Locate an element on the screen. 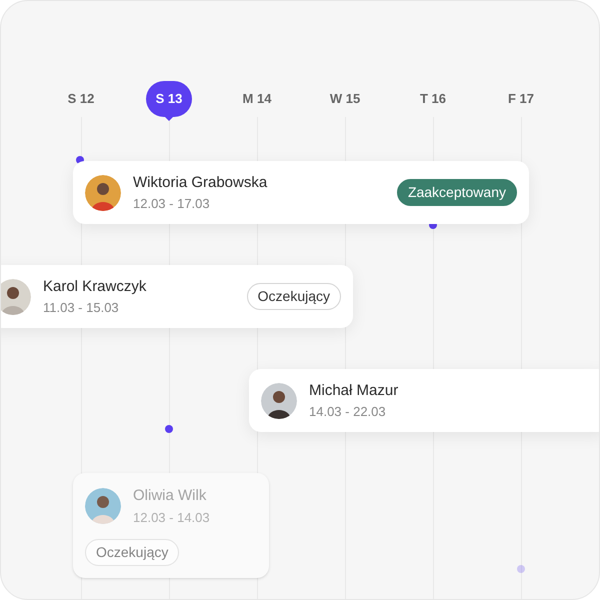 This screenshot has height=600, width=600. day-tab: F 17 is located at coordinates (521, 99).